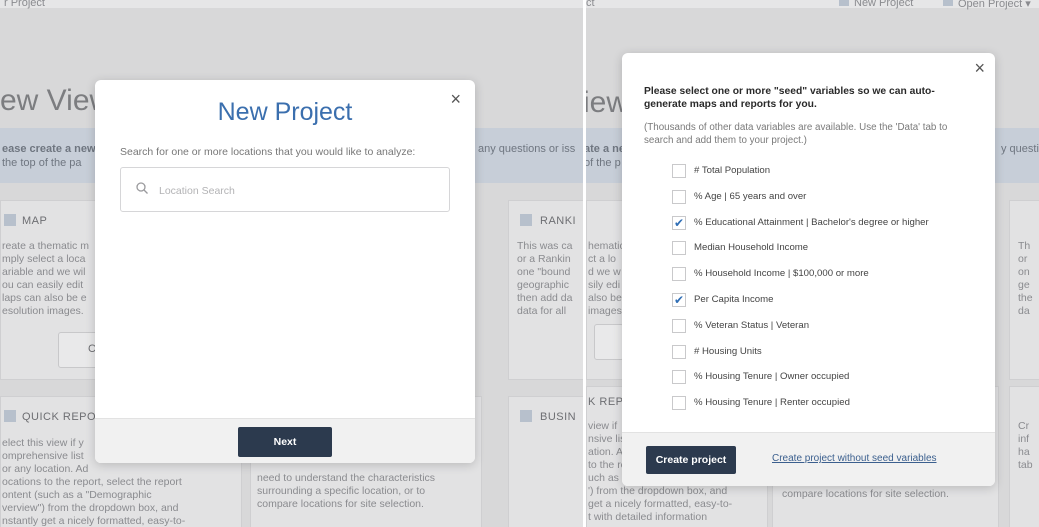  I want to click on bg-line: ct a lo, so click(602, 259).